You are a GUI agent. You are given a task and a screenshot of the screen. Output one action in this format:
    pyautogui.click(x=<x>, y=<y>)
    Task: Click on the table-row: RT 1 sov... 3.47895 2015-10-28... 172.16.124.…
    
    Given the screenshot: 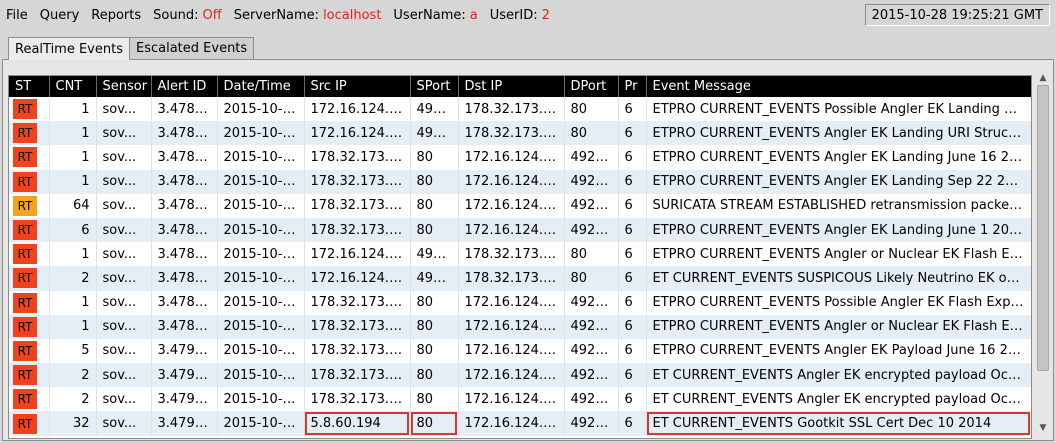 What is the action you would take?
    pyautogui.click(x=520, y=254)
    